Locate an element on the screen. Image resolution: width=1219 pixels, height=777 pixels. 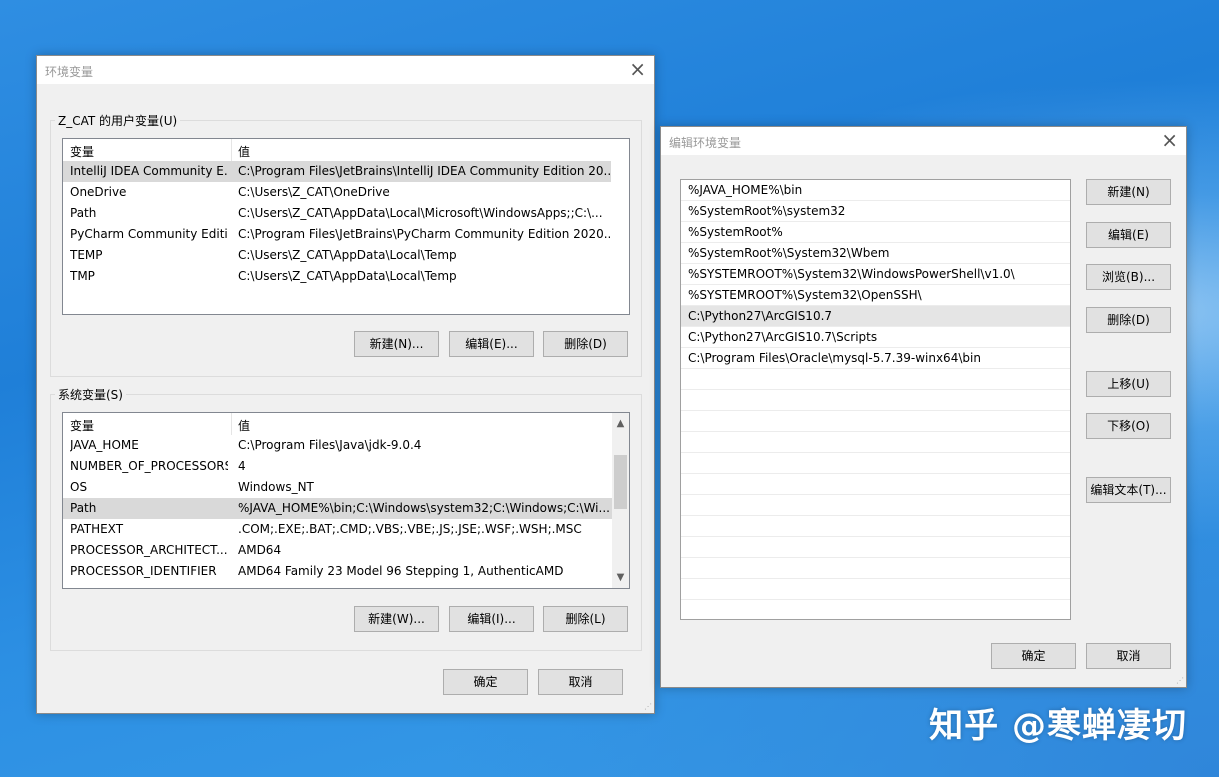
edit-env-title: 编辑环境变量 is located at coordinates (705, 143).